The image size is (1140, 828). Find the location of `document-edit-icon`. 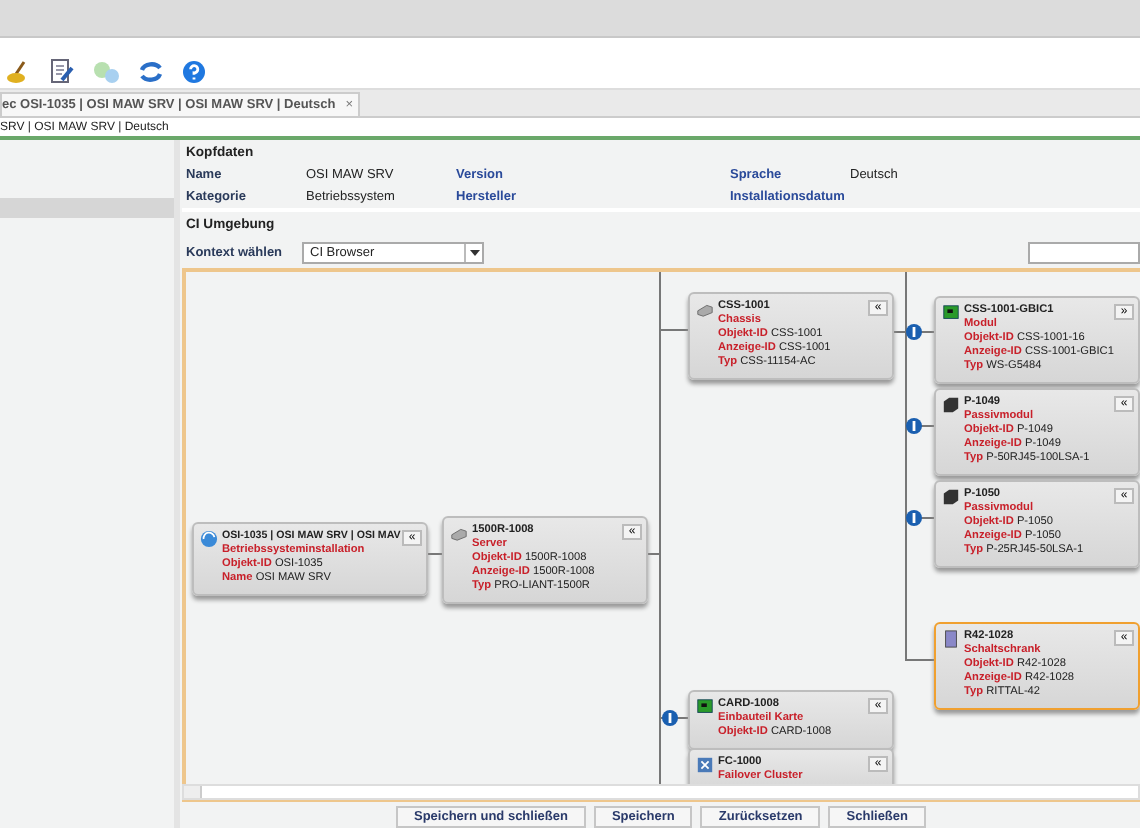

document-edit-icon is located at coordinates (62, 71).